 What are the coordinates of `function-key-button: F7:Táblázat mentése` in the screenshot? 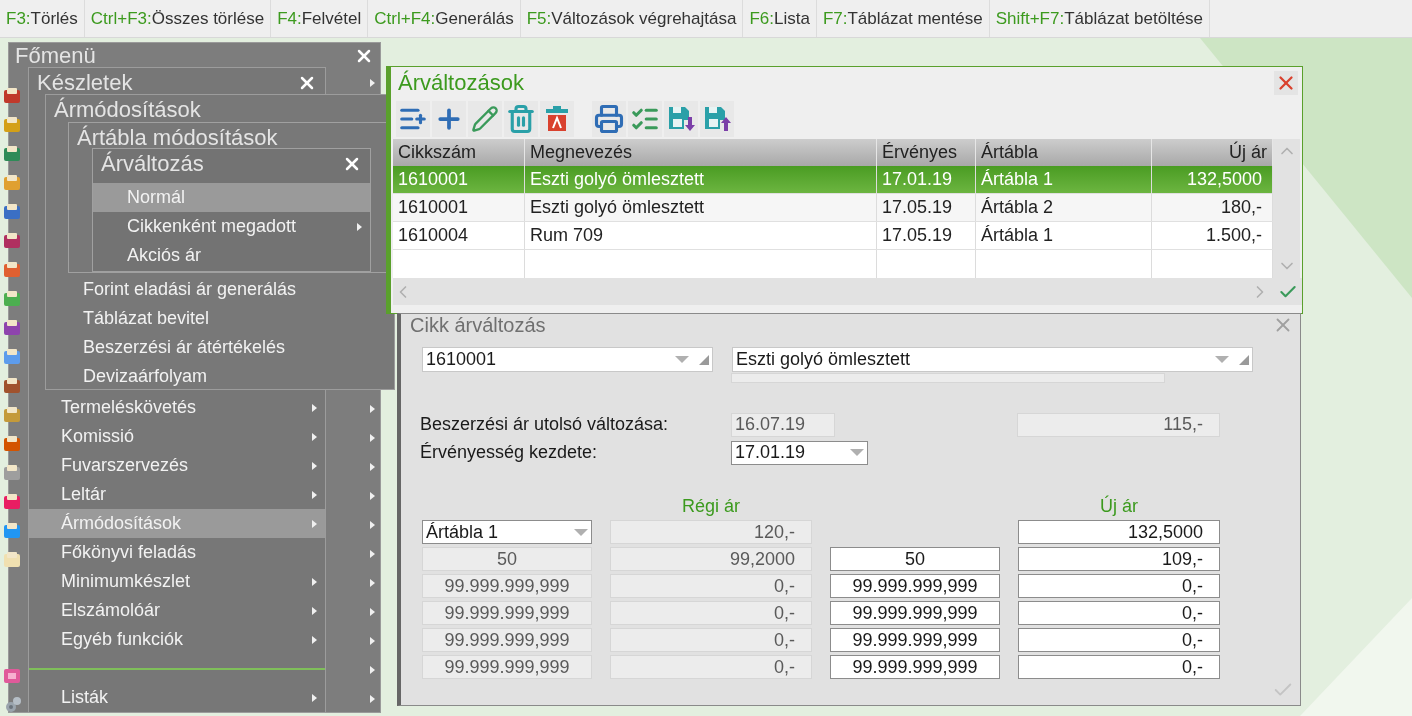 It's located at (903, 18).